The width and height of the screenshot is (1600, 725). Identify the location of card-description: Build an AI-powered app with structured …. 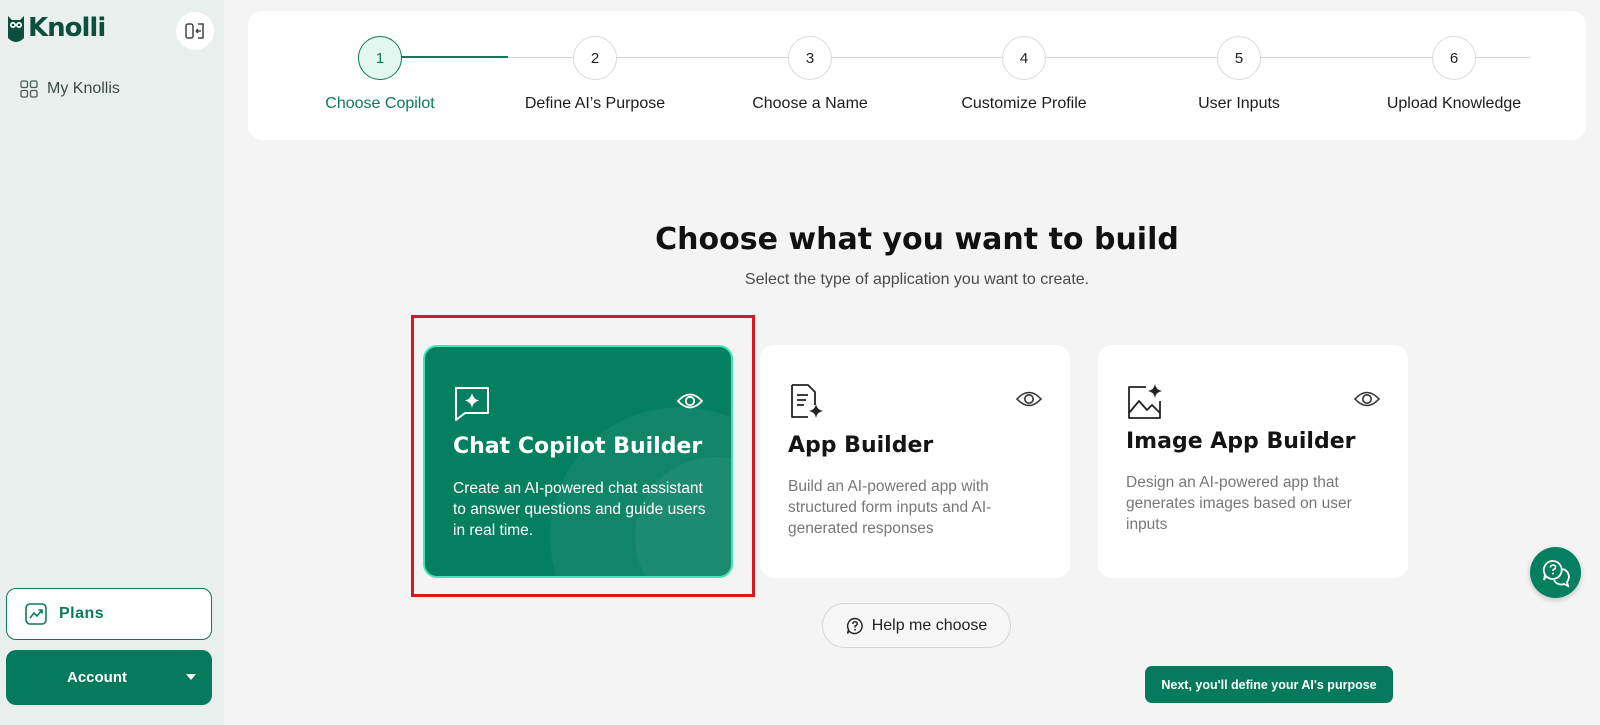
(890, 507).